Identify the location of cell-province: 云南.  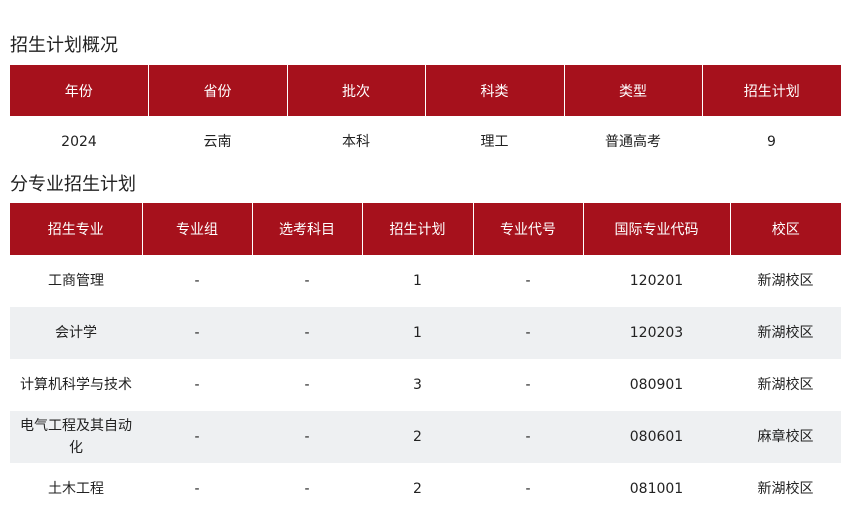
(217, 141).